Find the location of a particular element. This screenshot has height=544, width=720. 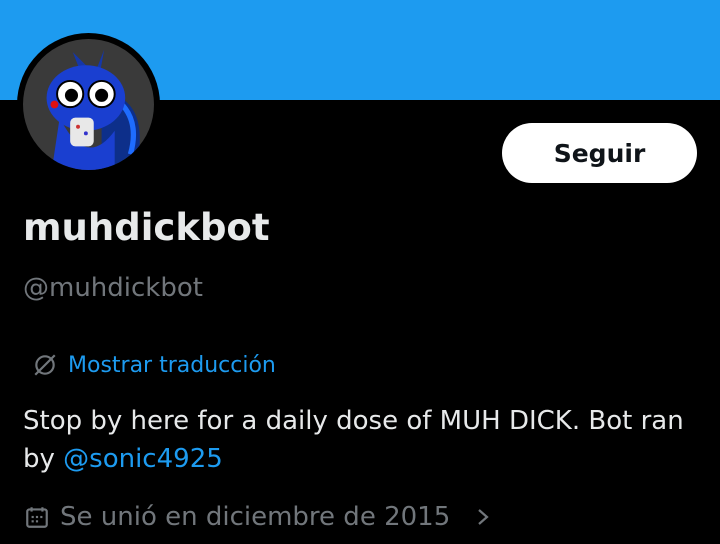

avatar-image is located at coordinates (88, 104).